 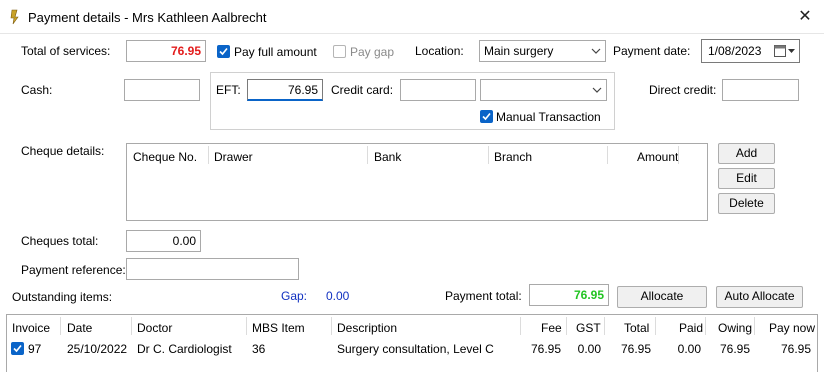 I want to click on row-select-checkbox, so click(x=17, y=348).